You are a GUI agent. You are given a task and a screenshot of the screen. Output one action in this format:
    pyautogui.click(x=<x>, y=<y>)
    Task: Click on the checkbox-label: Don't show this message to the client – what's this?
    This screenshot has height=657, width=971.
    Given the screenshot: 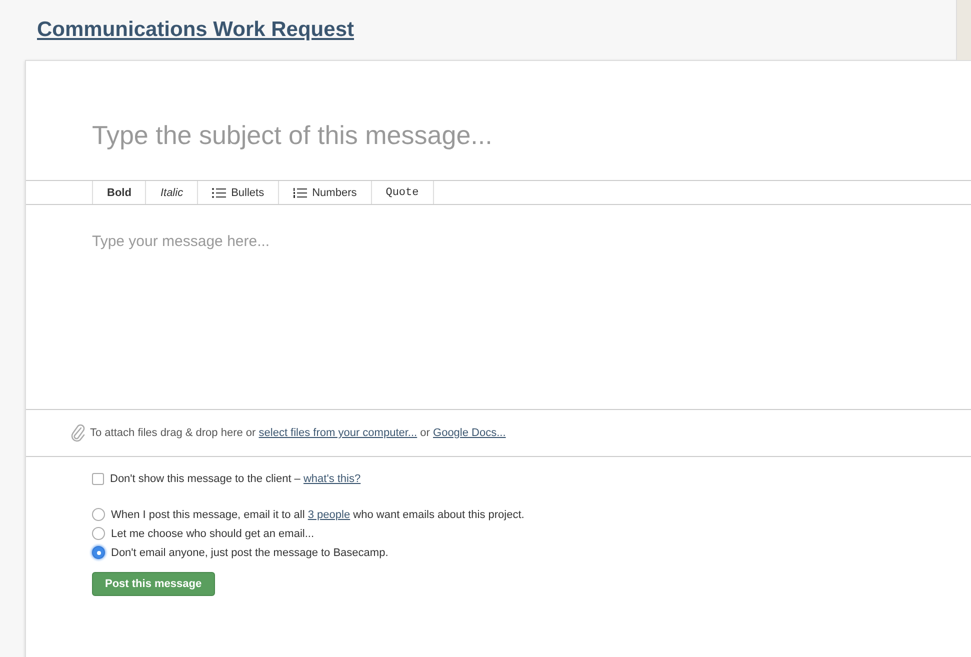 What is the action you would take?
    pyautogui.click(x=235, y=478)
    